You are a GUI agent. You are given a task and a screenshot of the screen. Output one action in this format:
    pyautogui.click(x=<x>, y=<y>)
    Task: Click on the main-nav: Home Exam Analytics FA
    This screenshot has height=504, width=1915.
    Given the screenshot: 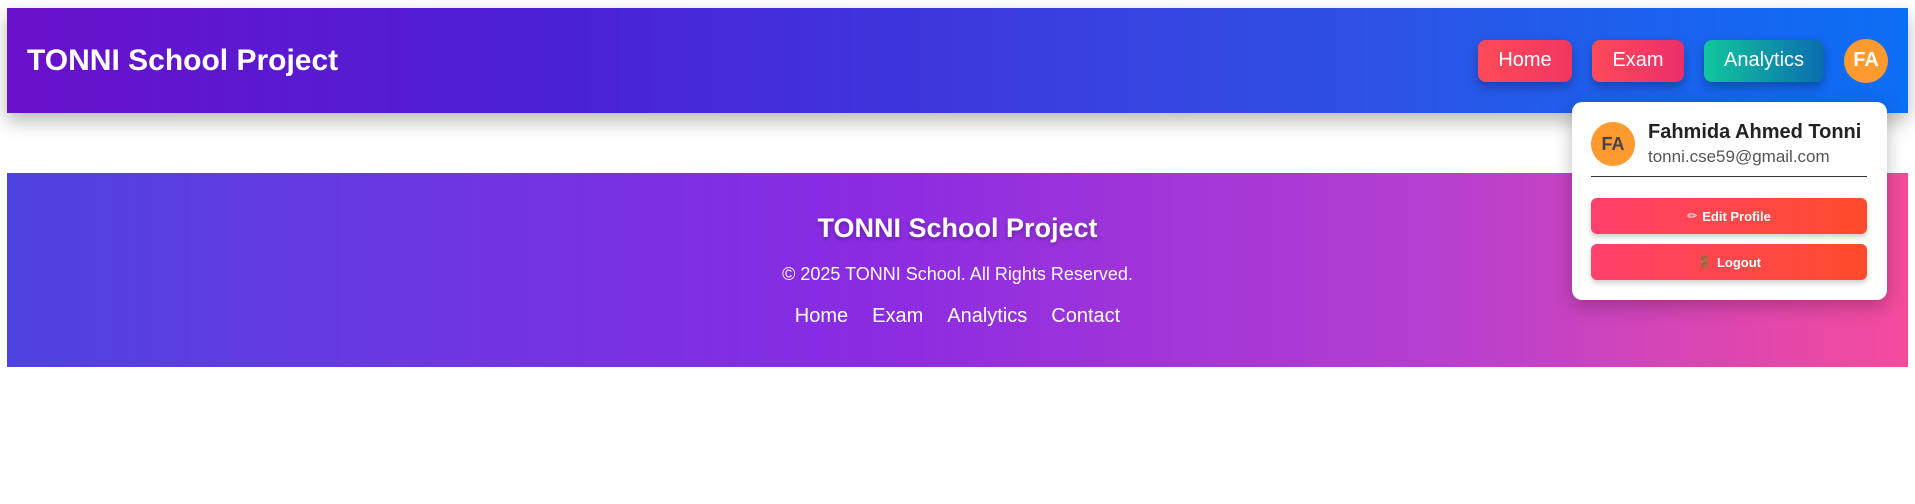 What is the action you would take?
    pyautogui.click(x=1683, y=60)
    